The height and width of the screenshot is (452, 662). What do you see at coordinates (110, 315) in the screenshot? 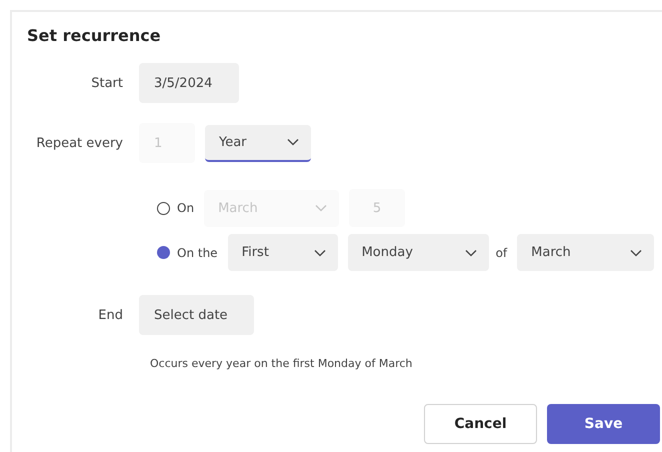
I see `field-label: End` at bounding box center [110, 315].